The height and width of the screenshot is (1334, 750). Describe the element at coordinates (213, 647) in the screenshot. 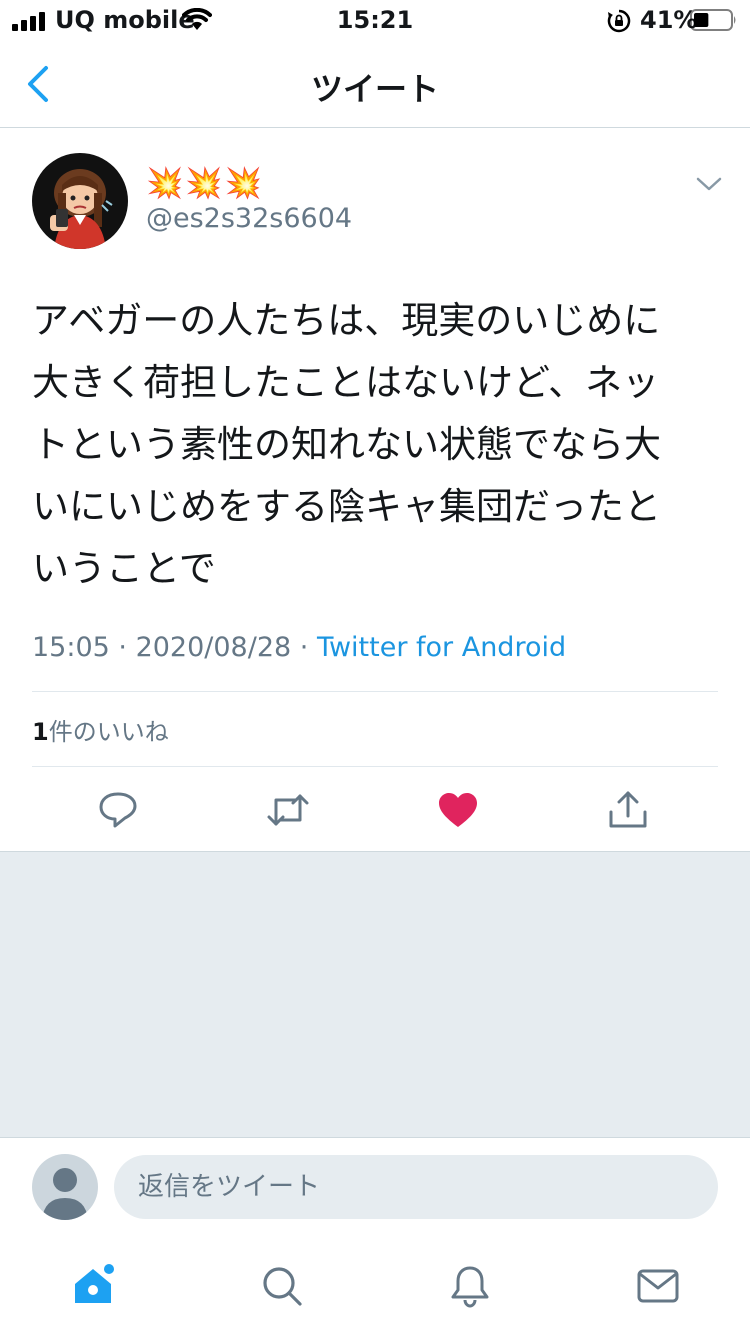

I see `tweet-date: 2020/08/28` at that location.